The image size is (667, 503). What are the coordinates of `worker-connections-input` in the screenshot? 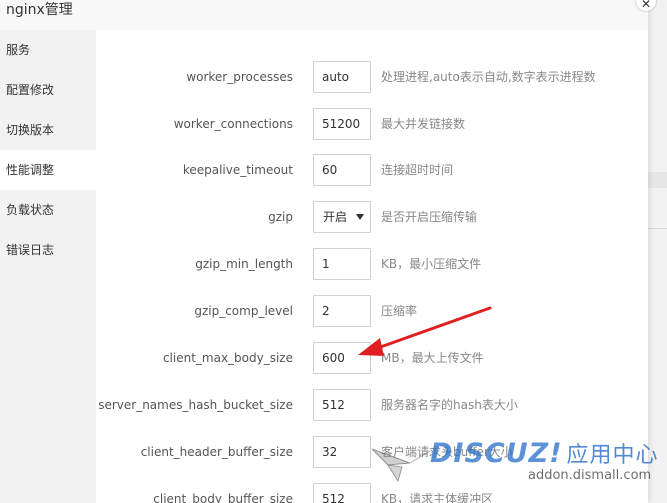 It's located at (342, 124).